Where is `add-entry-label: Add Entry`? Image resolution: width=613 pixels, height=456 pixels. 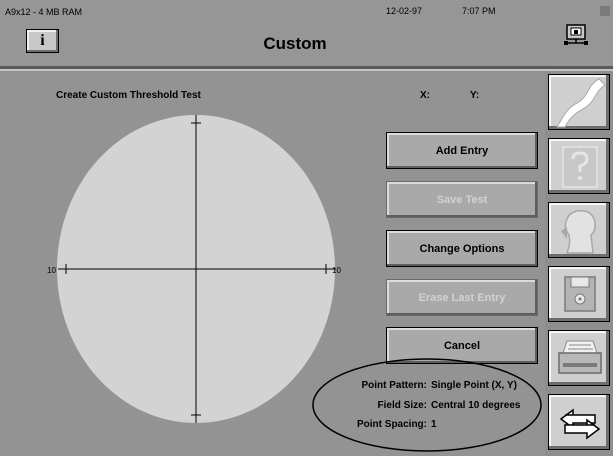 add-entry-label: Add Entry is located at coordinates (462, 150).